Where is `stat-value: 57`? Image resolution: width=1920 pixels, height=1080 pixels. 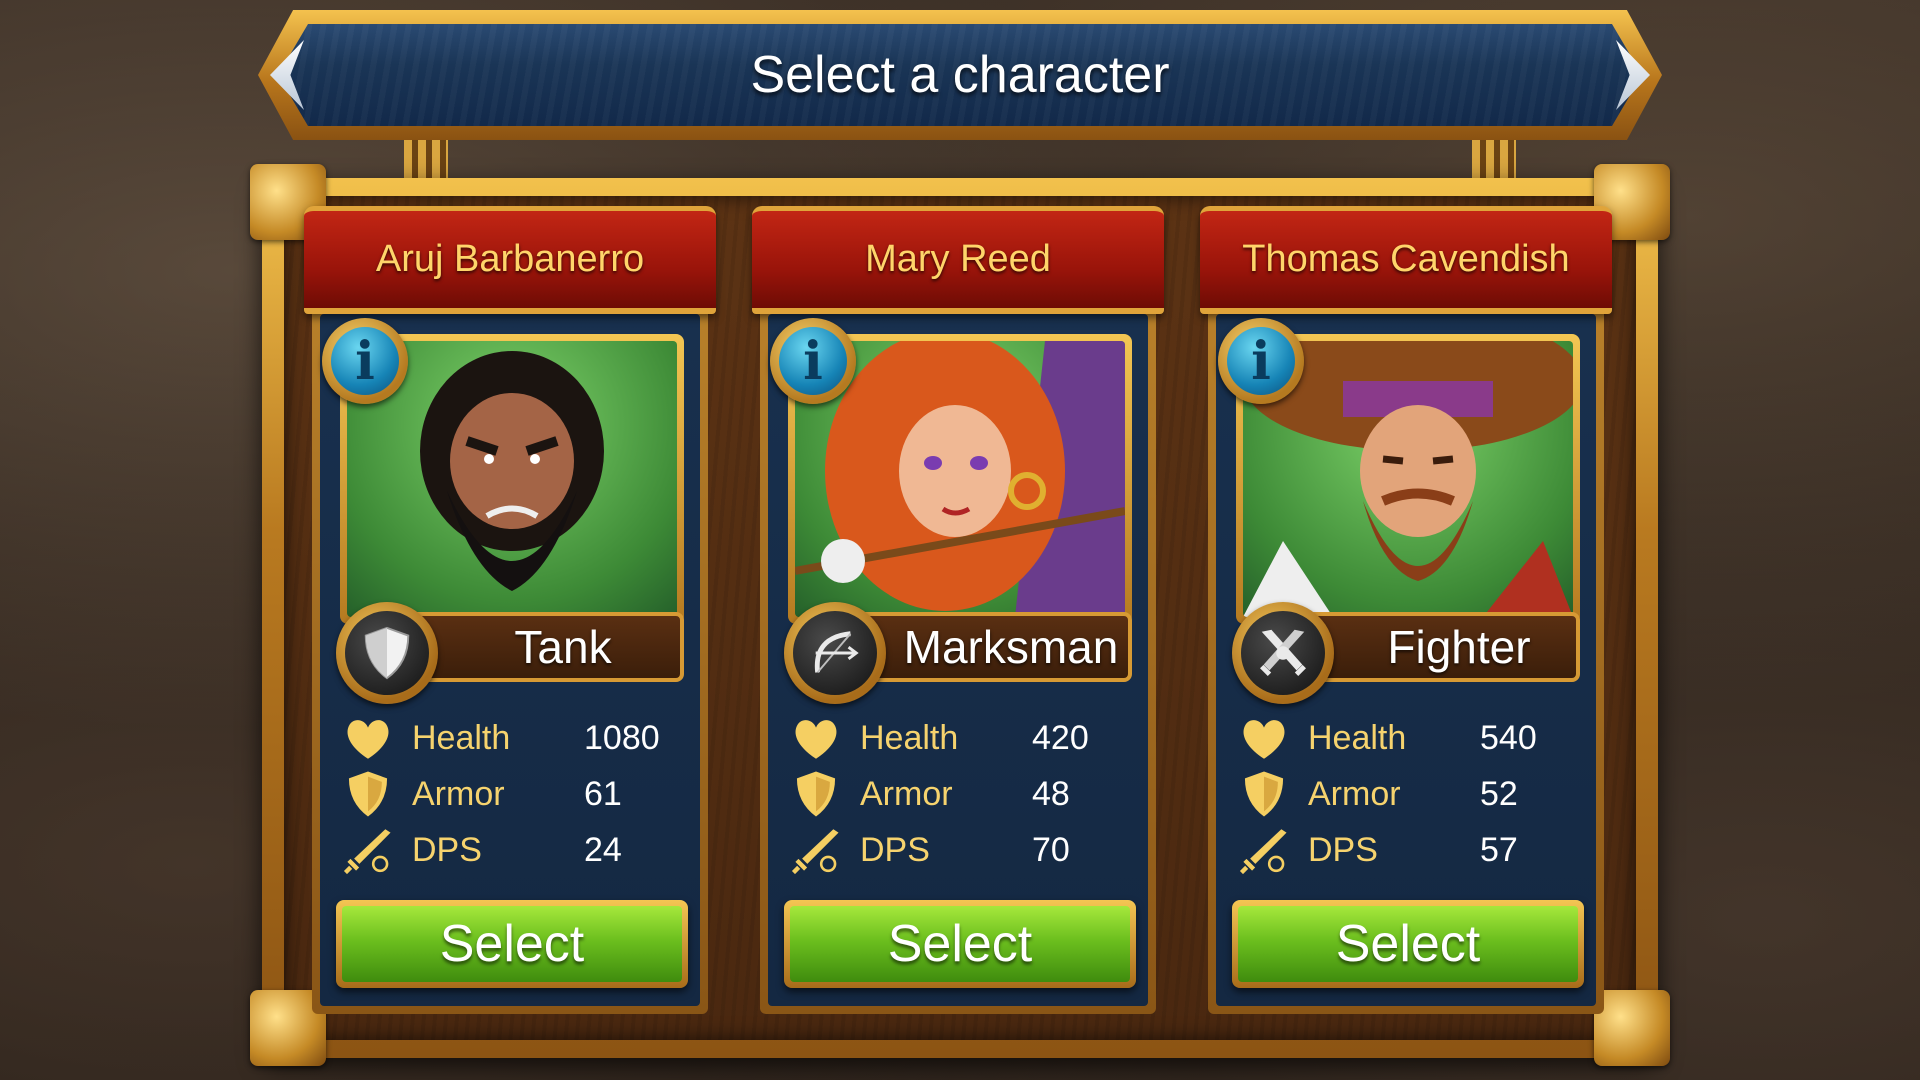 stat-value: 57 is located at coordinates (1499, 849).